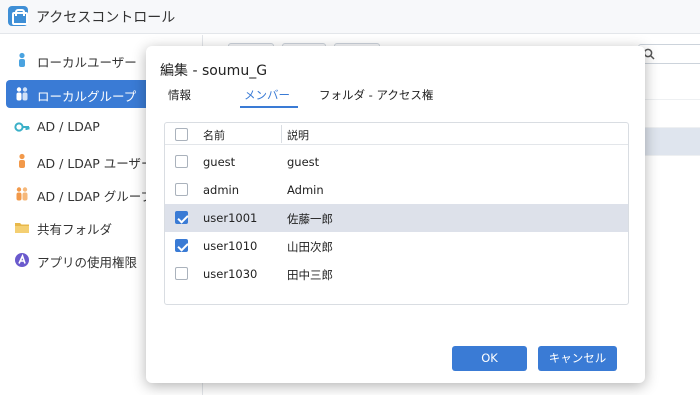 Image resolution: width=700 pixels, height=395 pixels. Describe the element at coordinates (75, 229) in the screenshot. I see `sidebar-item-label: 共有フォルダ` at that location.